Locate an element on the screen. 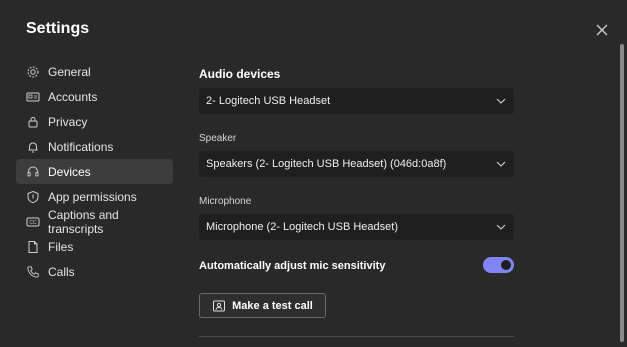 Image resolution: width=627 pixels, height=347 pixels. scrollbar is located at coordinates (622, 193).